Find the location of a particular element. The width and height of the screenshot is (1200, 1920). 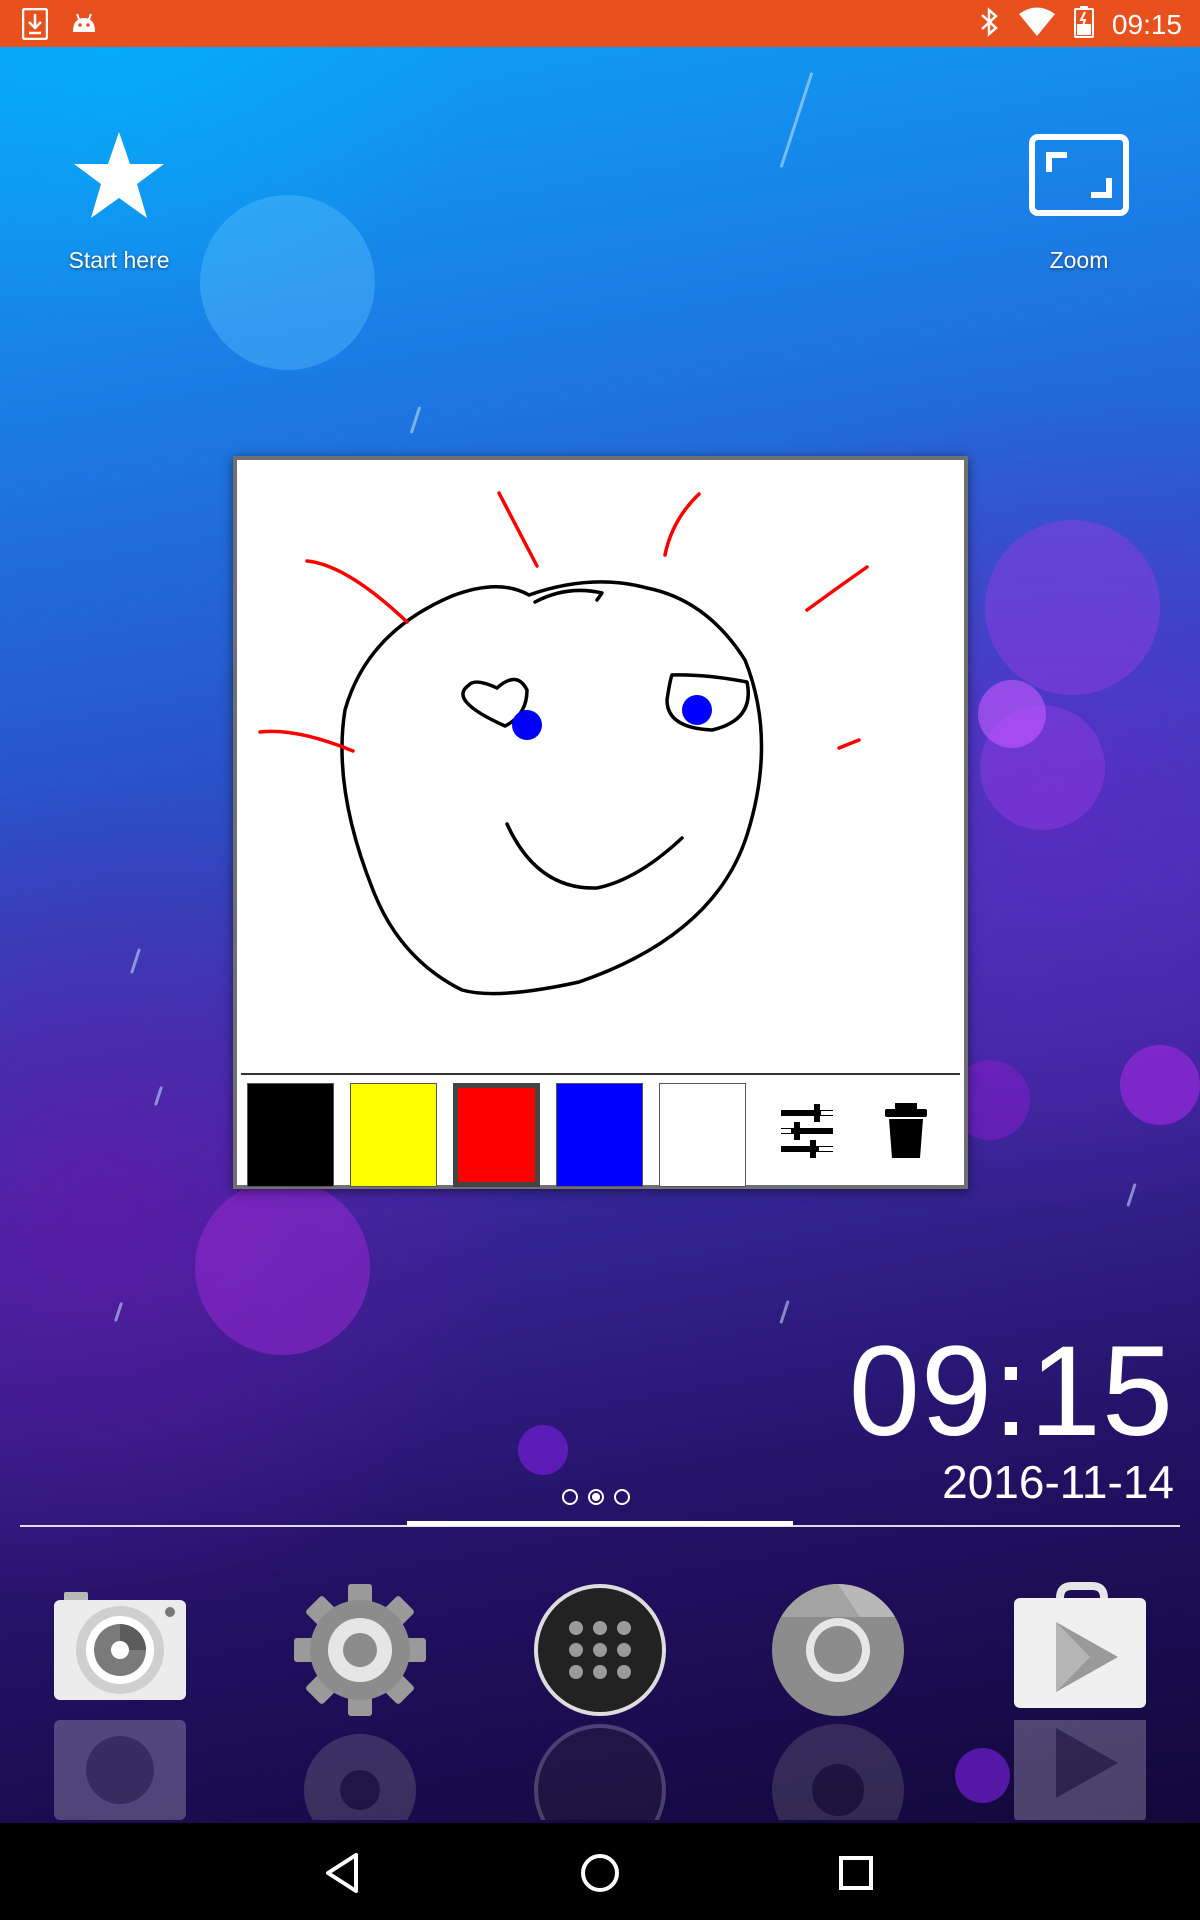

shortcut-zoom: Zoom is located at coordinates (1079, 204).